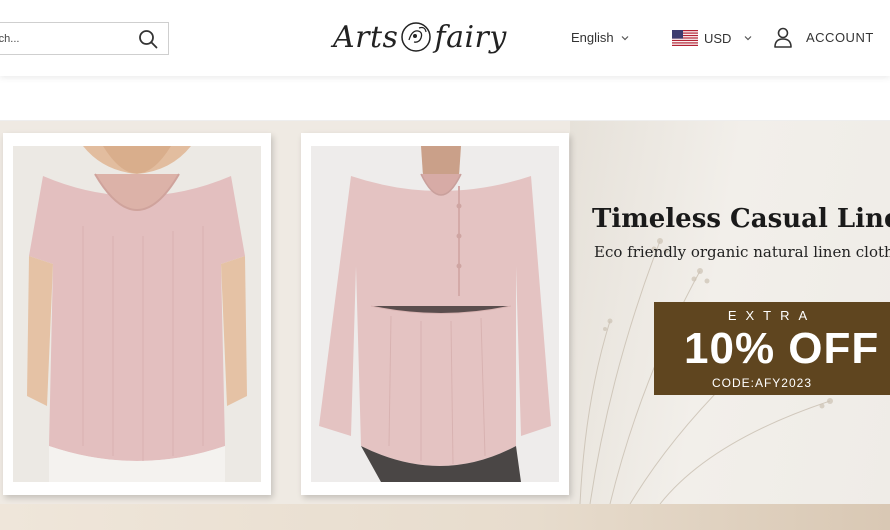 The image size is (890, 530). What do you see at coordinates (416, 37) in the screenshot?
I see `fairy-logo-icon` at bounding box center [416, 37].